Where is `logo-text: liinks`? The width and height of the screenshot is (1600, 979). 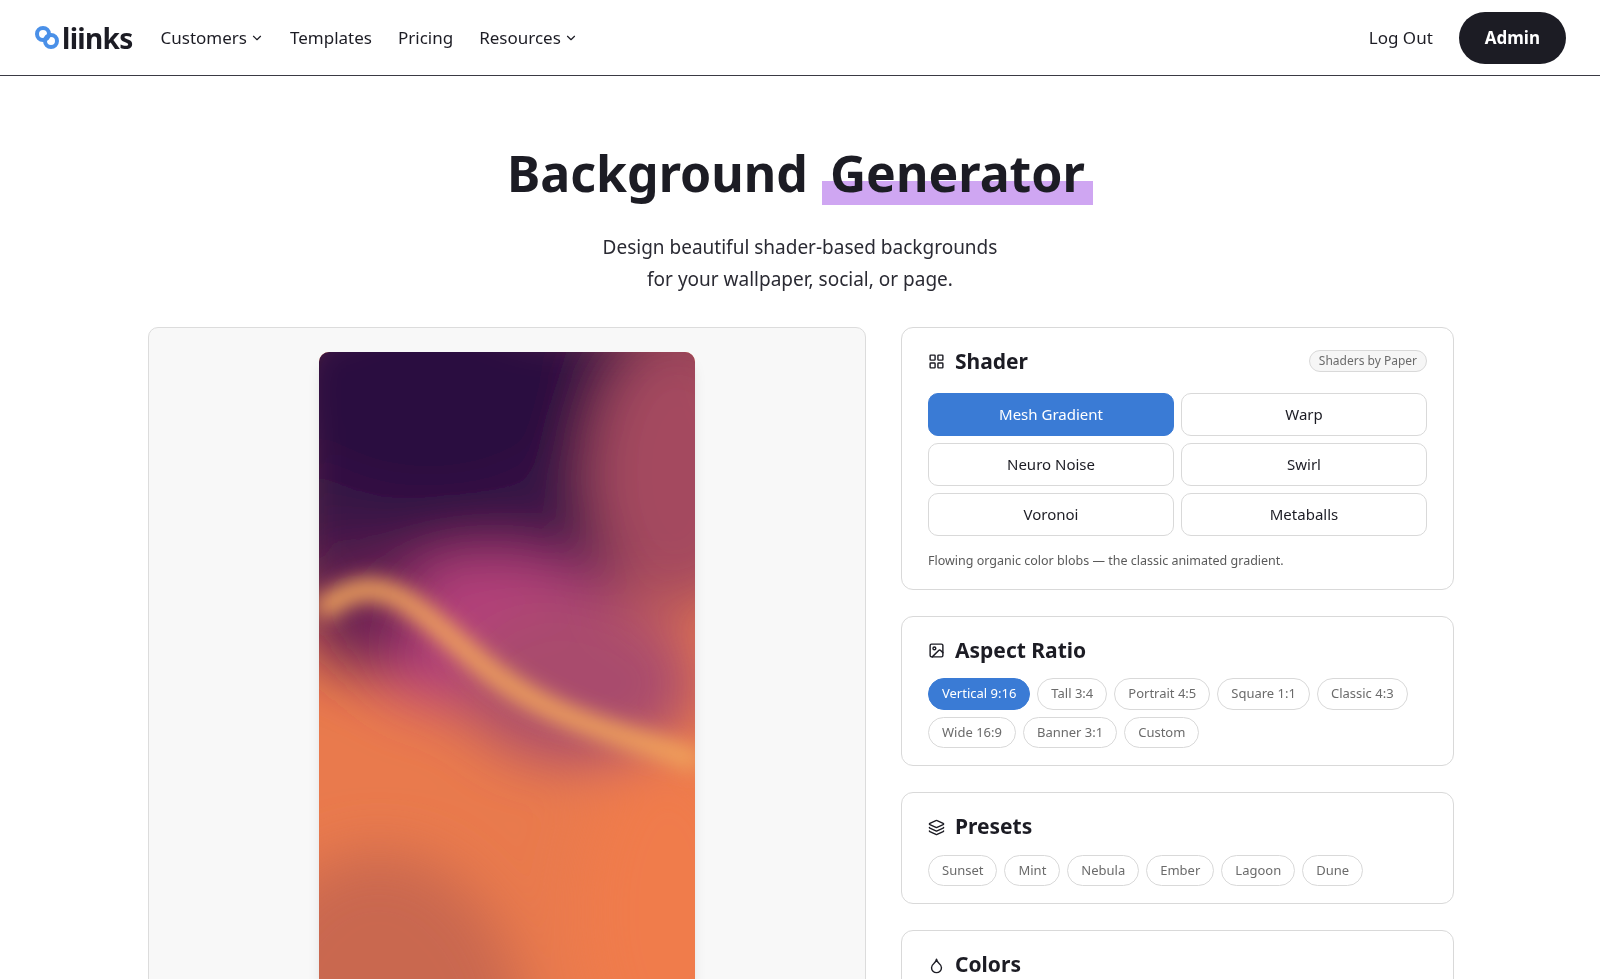 logo-text: liinks is located at coordinates (97, 37).